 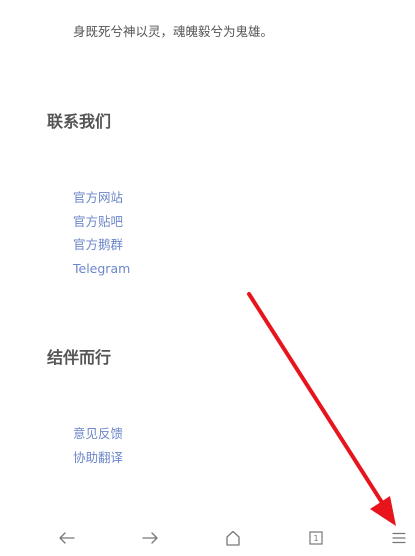 I want to click on arrow-right-icon, so click(x=150, y=538).